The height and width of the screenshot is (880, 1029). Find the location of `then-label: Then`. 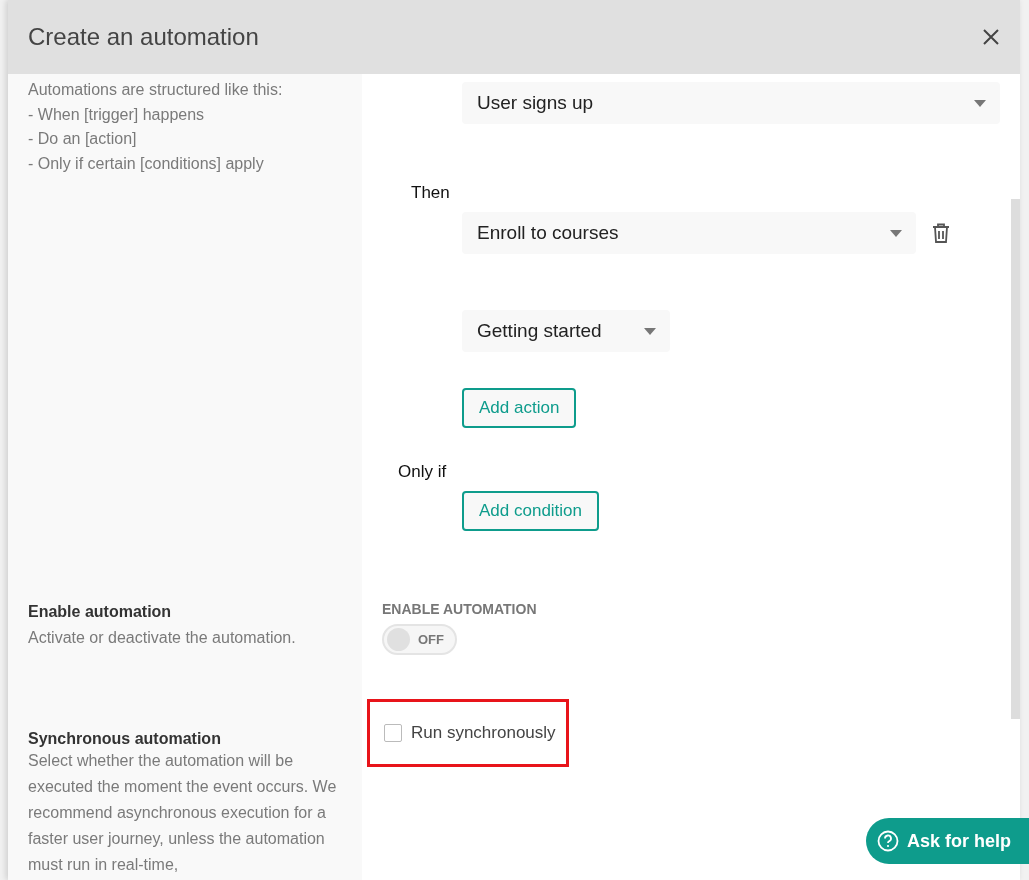

then-label: Then is located at coordinates (431, 193).